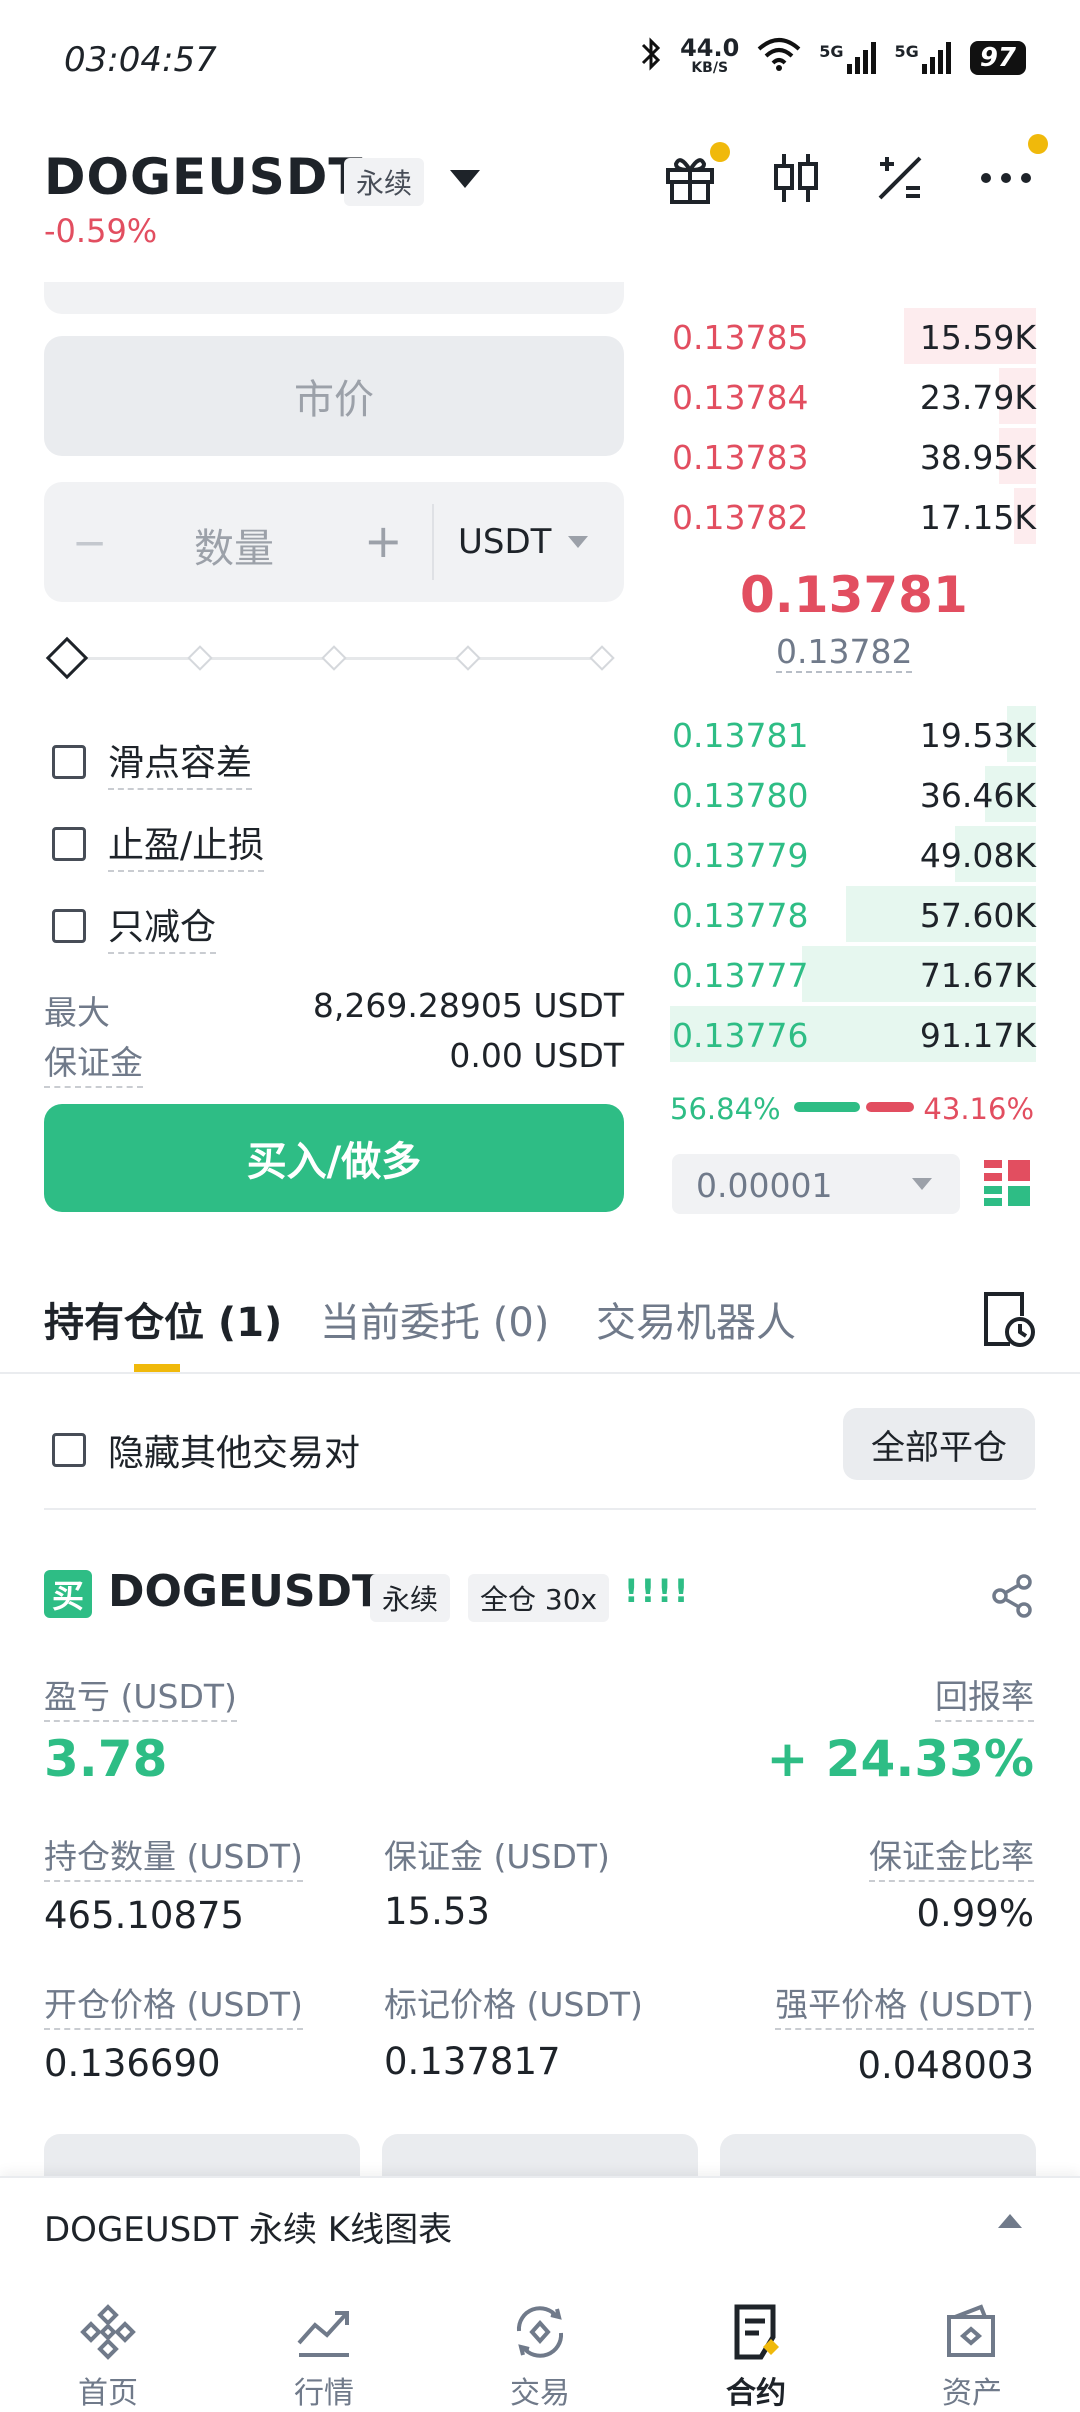  Describe the element at coordinates (740, 735) in the screenshot. I see `order-price: 0.13781` at that location.